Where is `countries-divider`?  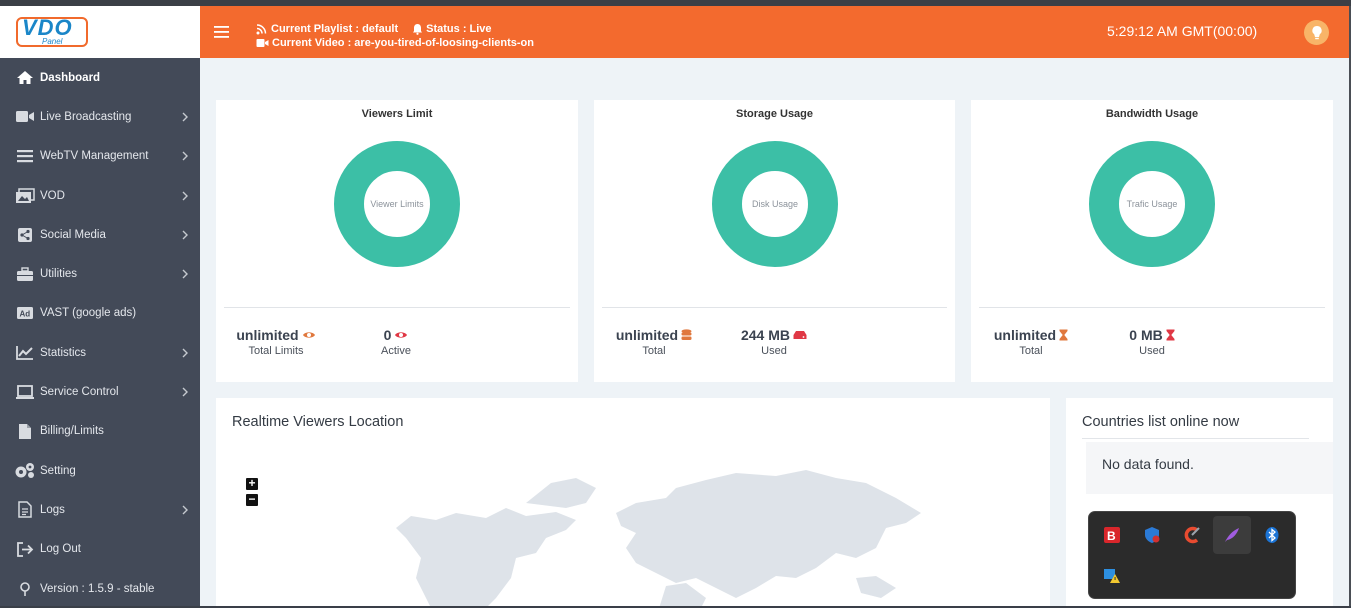
countries-divider is located at coordinates (1195, 438).